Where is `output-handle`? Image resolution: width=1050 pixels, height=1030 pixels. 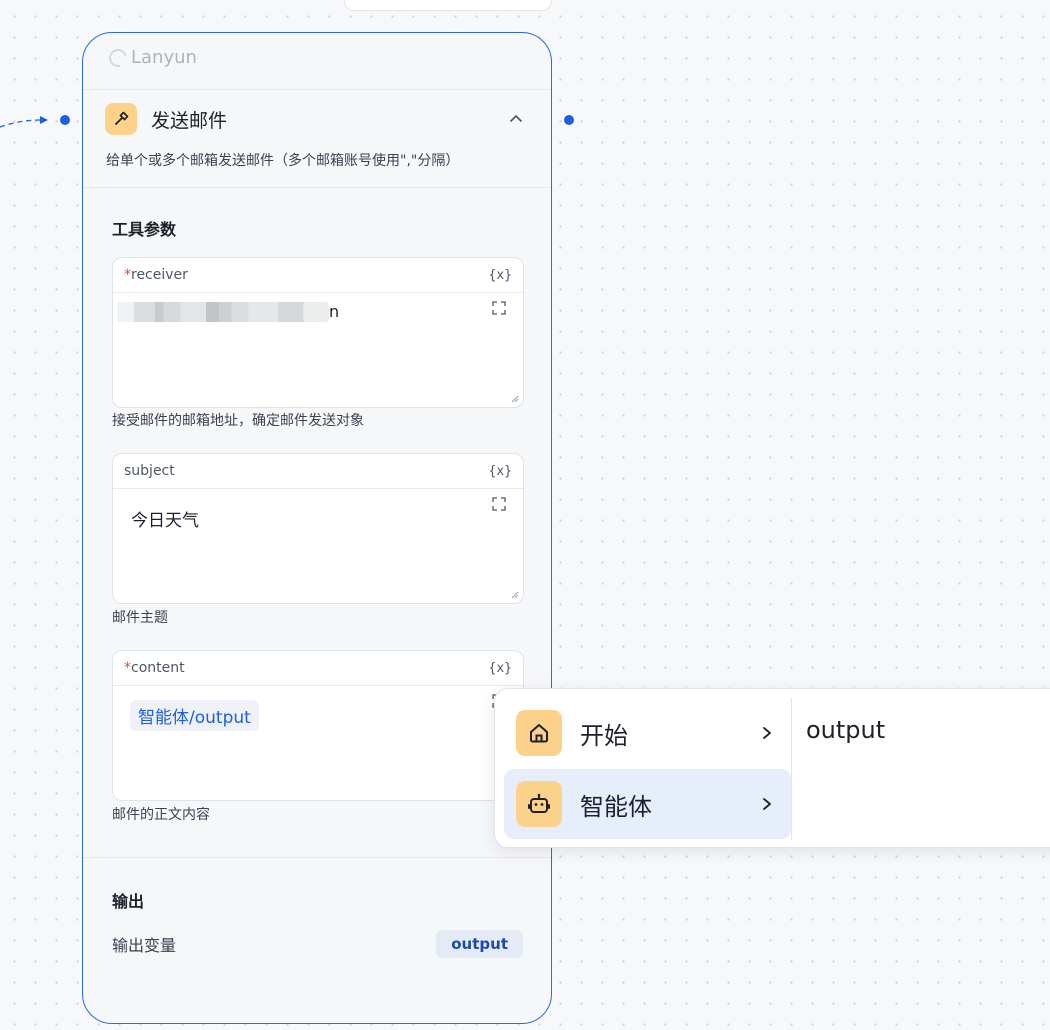
output-handle is located at coordinates (569, 120).